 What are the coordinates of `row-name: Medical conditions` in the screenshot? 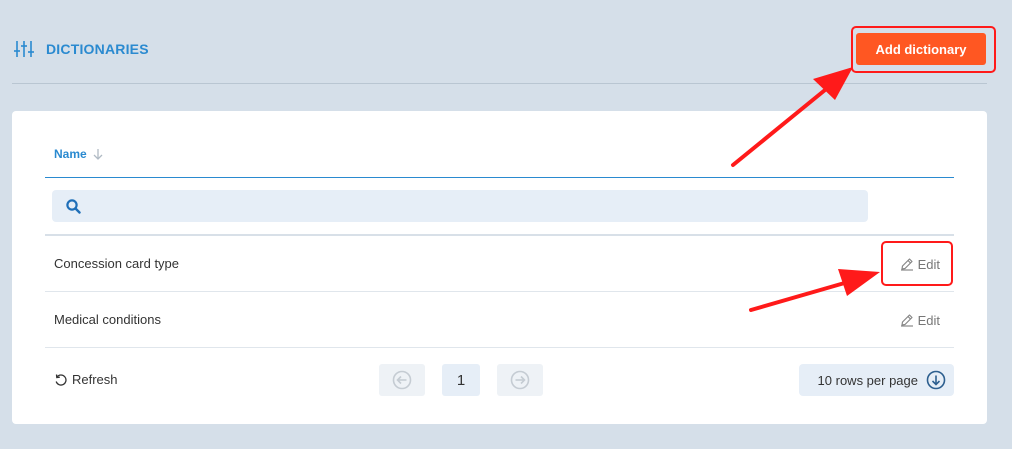 It's located at (107, 319).